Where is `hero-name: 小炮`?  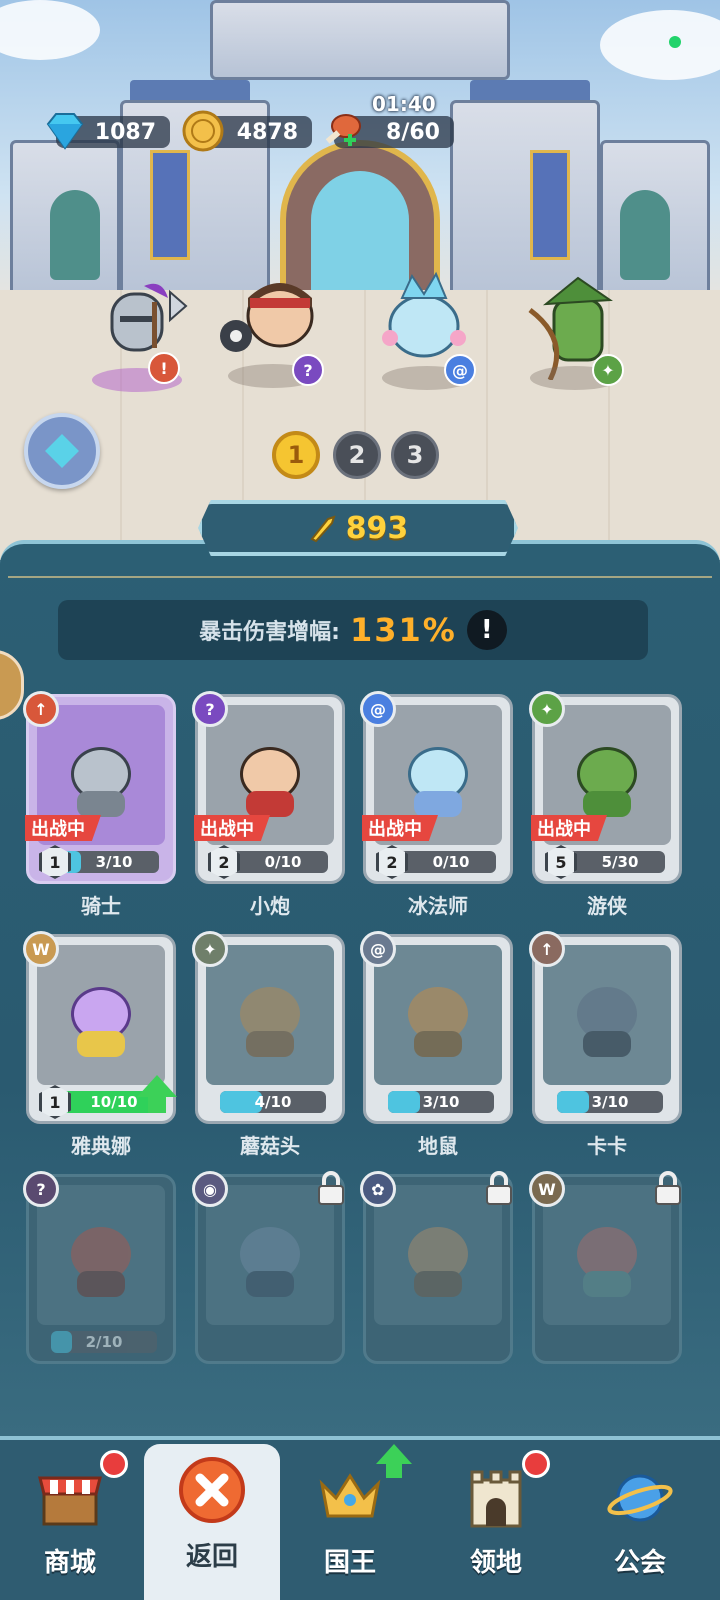
hero-name: 小炮 is located at coordinates (270, 906).